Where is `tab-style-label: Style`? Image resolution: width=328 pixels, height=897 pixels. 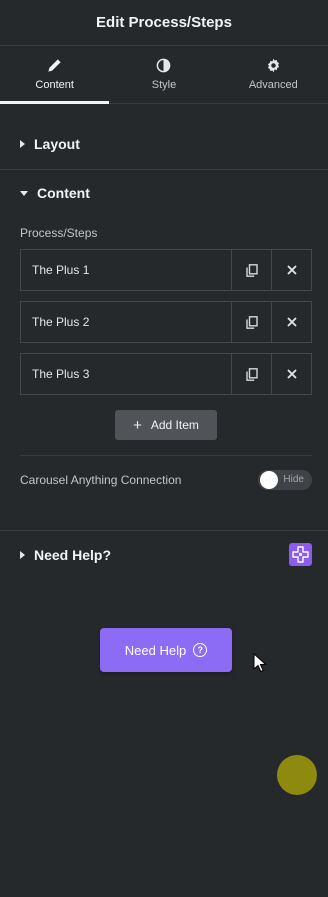 tab-style-label: Style is located at coordinates (164, 85).